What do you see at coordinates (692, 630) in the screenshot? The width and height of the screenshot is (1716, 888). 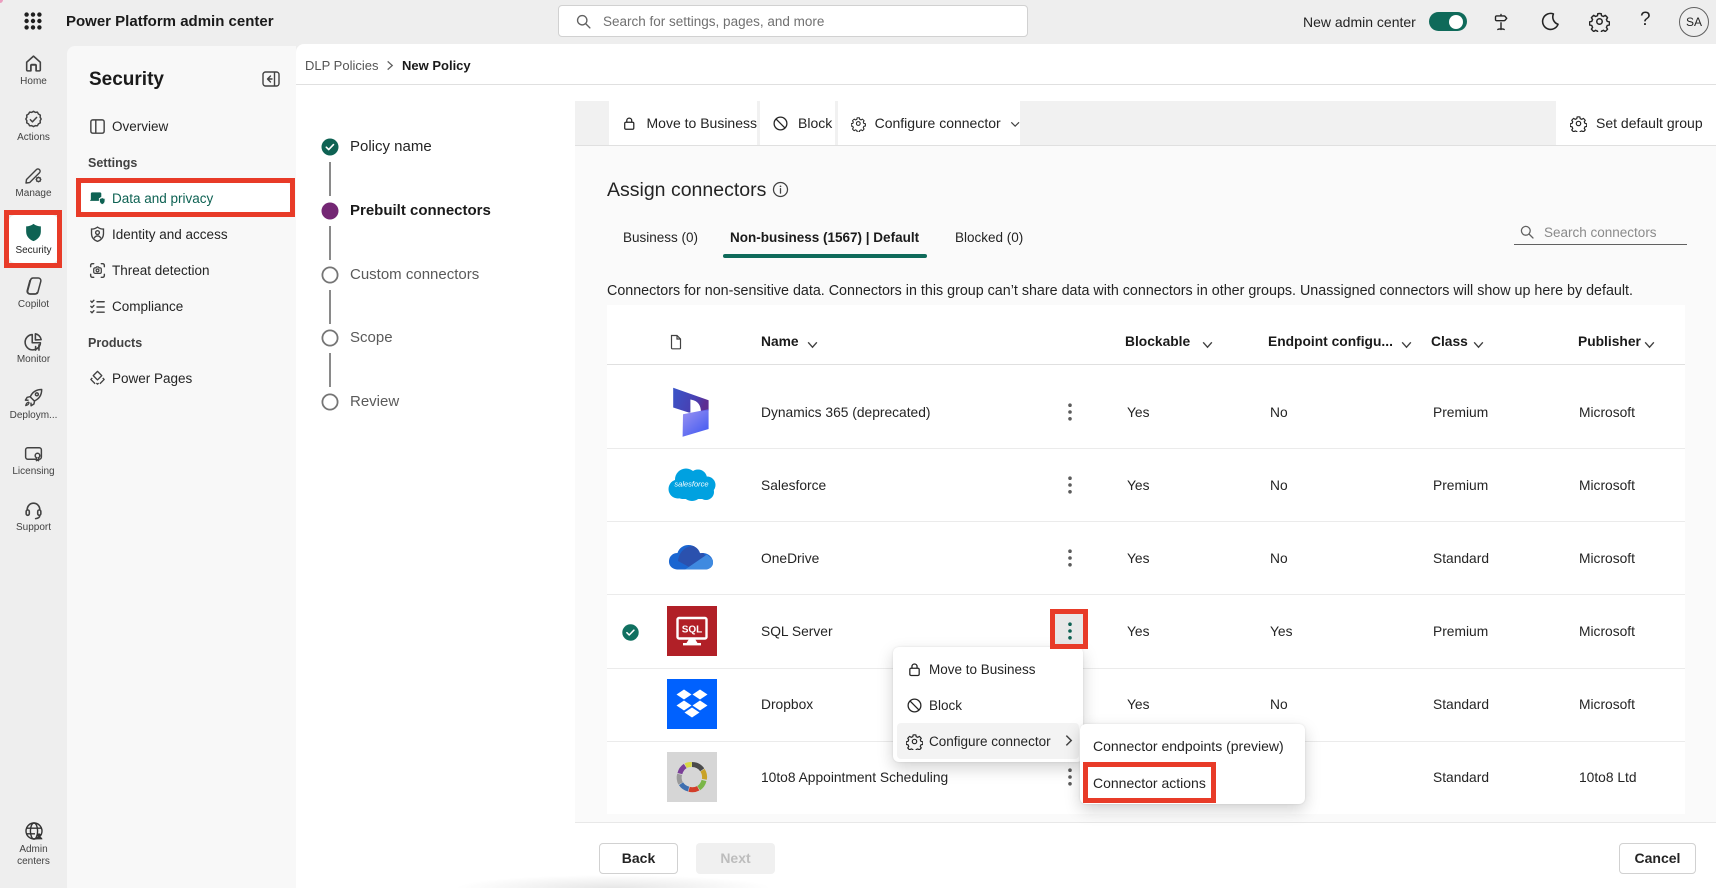 I see `svg-text: SQL` at bounding box center [692, 630].